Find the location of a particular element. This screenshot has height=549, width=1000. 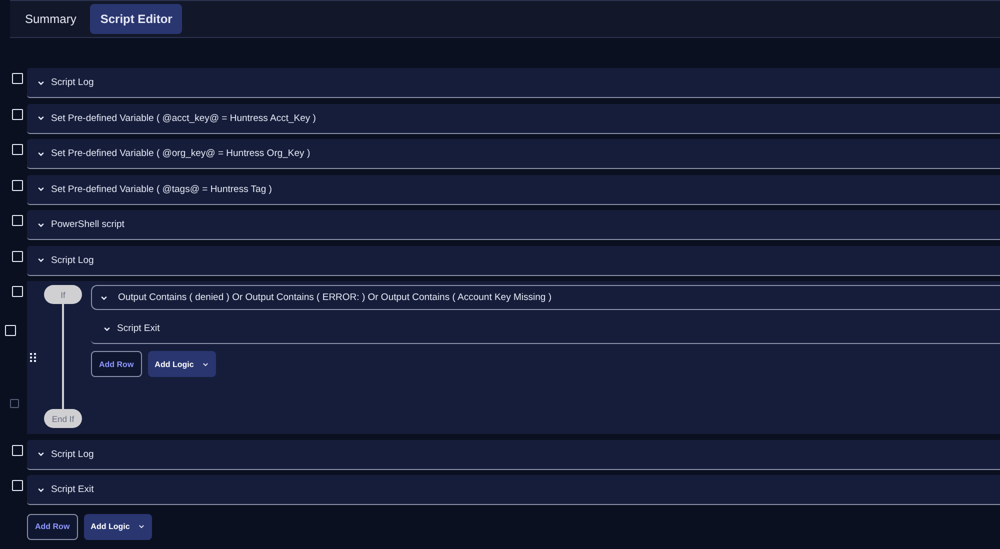

tab: Summary is located at coordinates (50, 19).